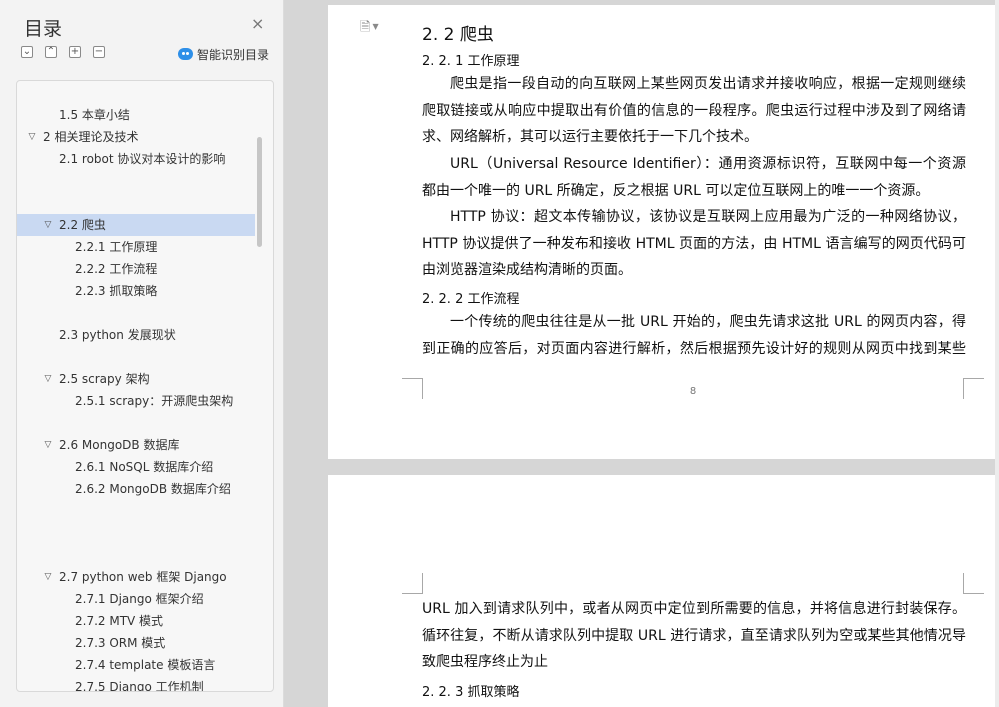 This screenshot has height=707, width=999. What do you see at coordinates (458, 35) in the screenshot?
I see `section-heading: 2. 2 爬虫` at bounding box center [458, 35].